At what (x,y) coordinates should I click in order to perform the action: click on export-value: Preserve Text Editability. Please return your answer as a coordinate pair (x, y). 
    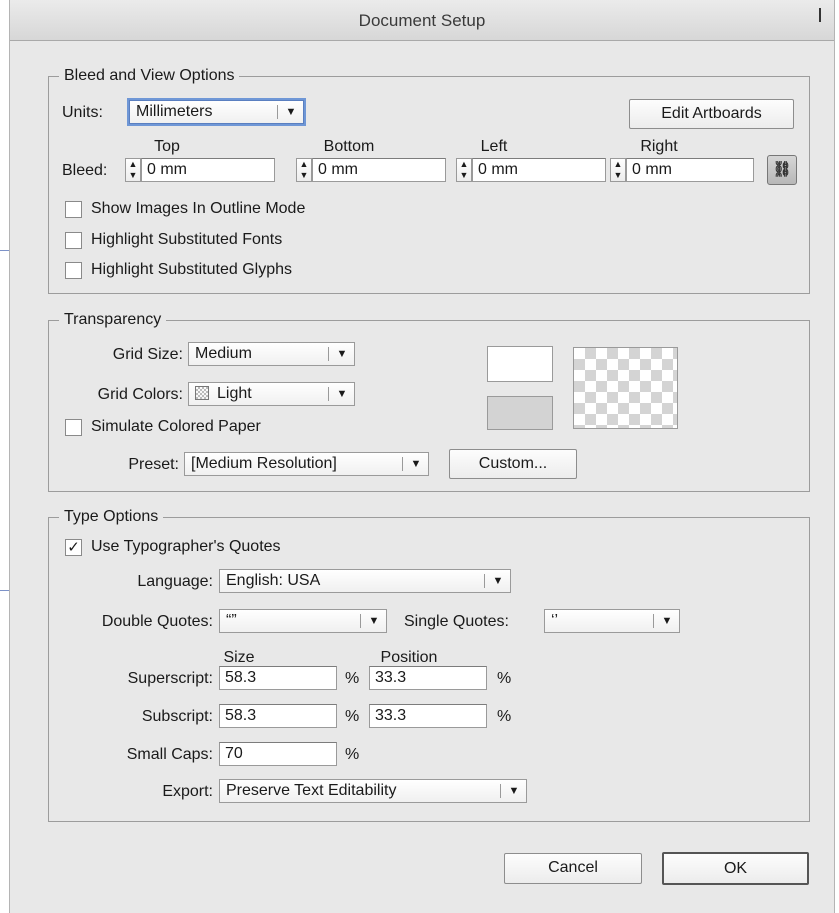
    Looking at the image, I should click on (311, 790).